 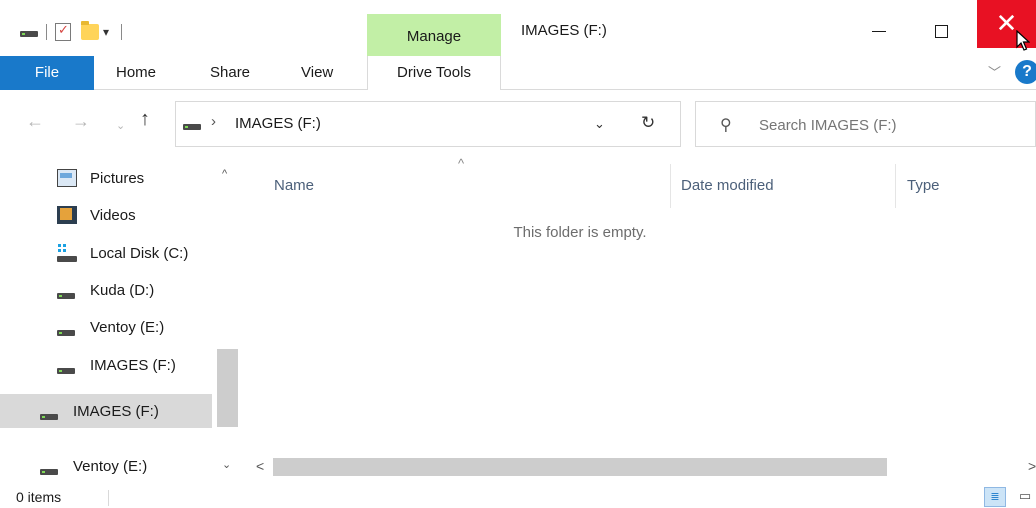 I want to click on nav-item-images-f: IMAGES (F:), so click(x=88, y=365).